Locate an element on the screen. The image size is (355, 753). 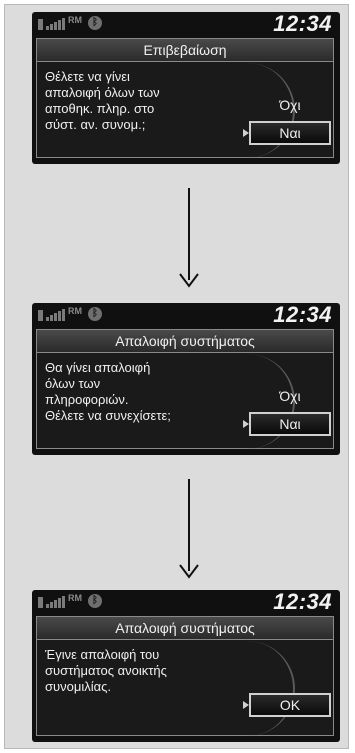
selector-arc is located at coordinates (255, 688).